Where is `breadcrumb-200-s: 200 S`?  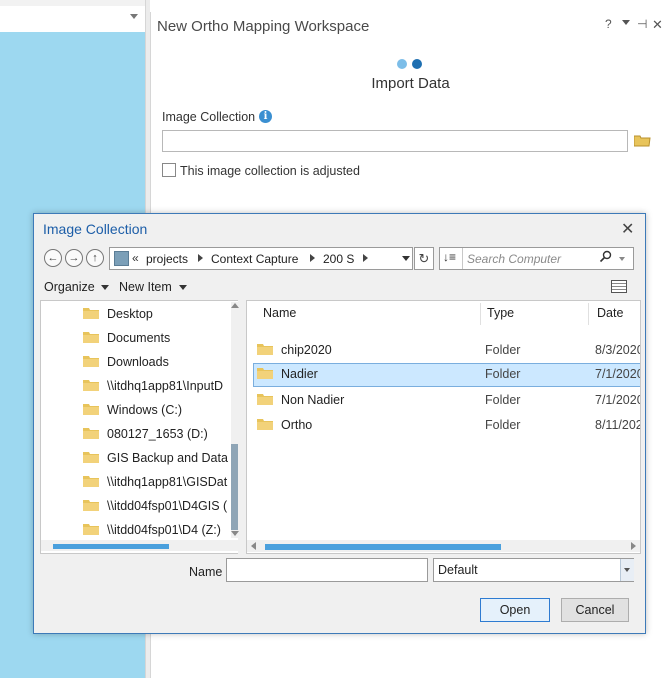 breadcrumb-200-s: 200 S is located at coordinates (338, 259).